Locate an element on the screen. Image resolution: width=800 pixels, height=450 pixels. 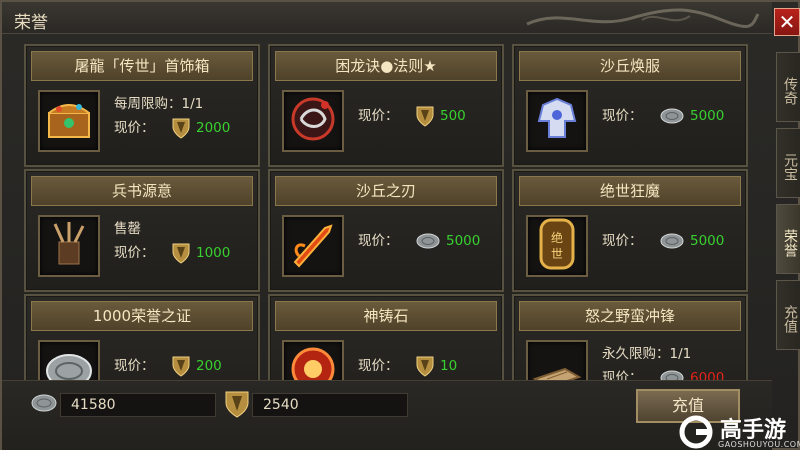
shop-item-card: 屠龍「传世」首饰箱 每周限购：1/1 现价： 2000 is located at coordinates (142, 105).